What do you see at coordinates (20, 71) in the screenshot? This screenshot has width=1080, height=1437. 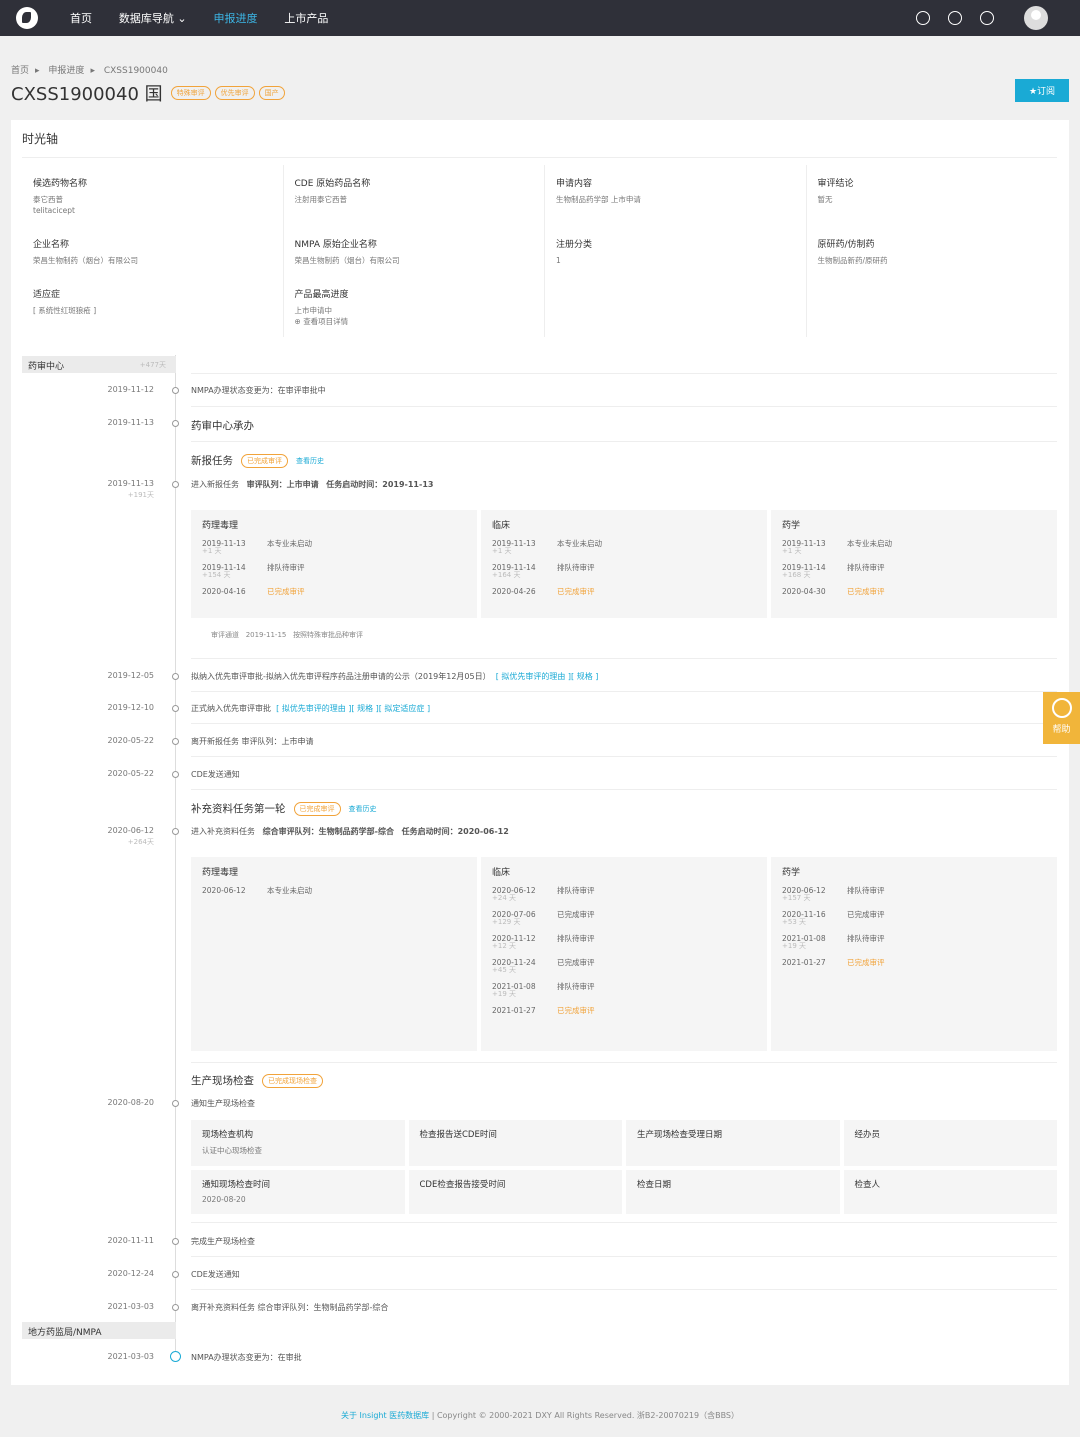 I see `crumb-home: 首页` at bounding box center [20, 71].